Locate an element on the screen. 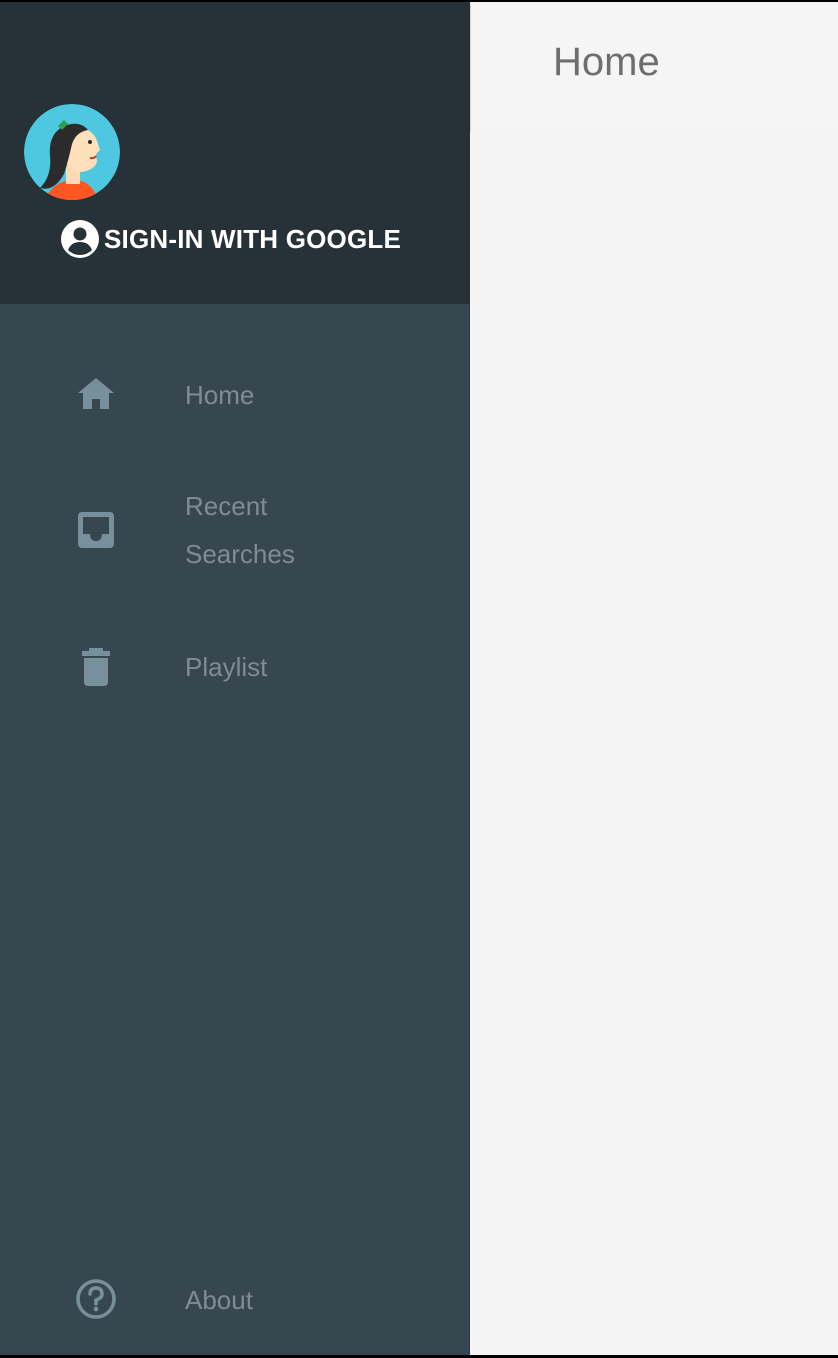 Image resolution: width=838 pixels, height=1358 pixels. avatar is located at coordinates (72, 152).